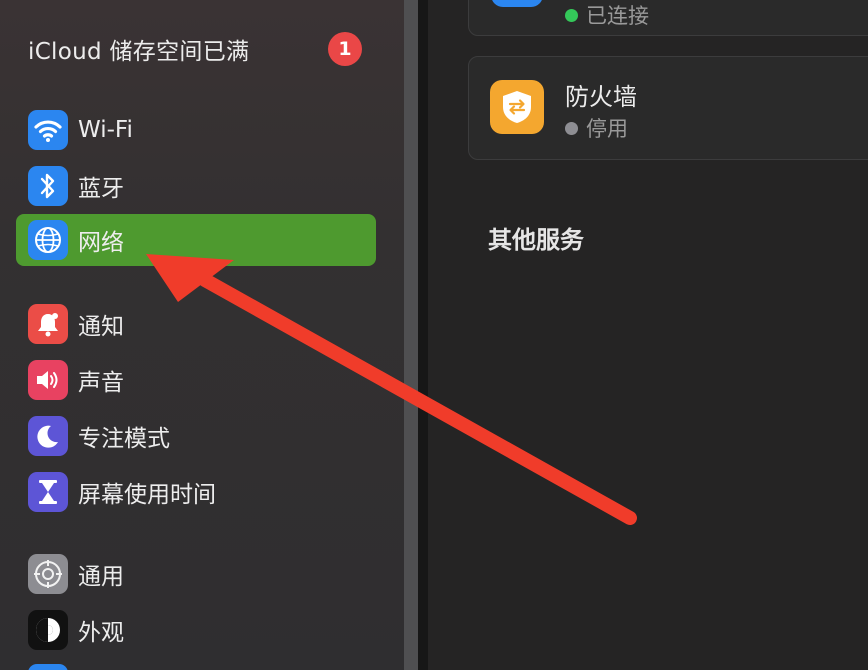 The width and height of the screenshot is (868, 670). Describe the element at coordinates (517, 107) in the screenshot. I see `firewall-shield-icon` at that location.